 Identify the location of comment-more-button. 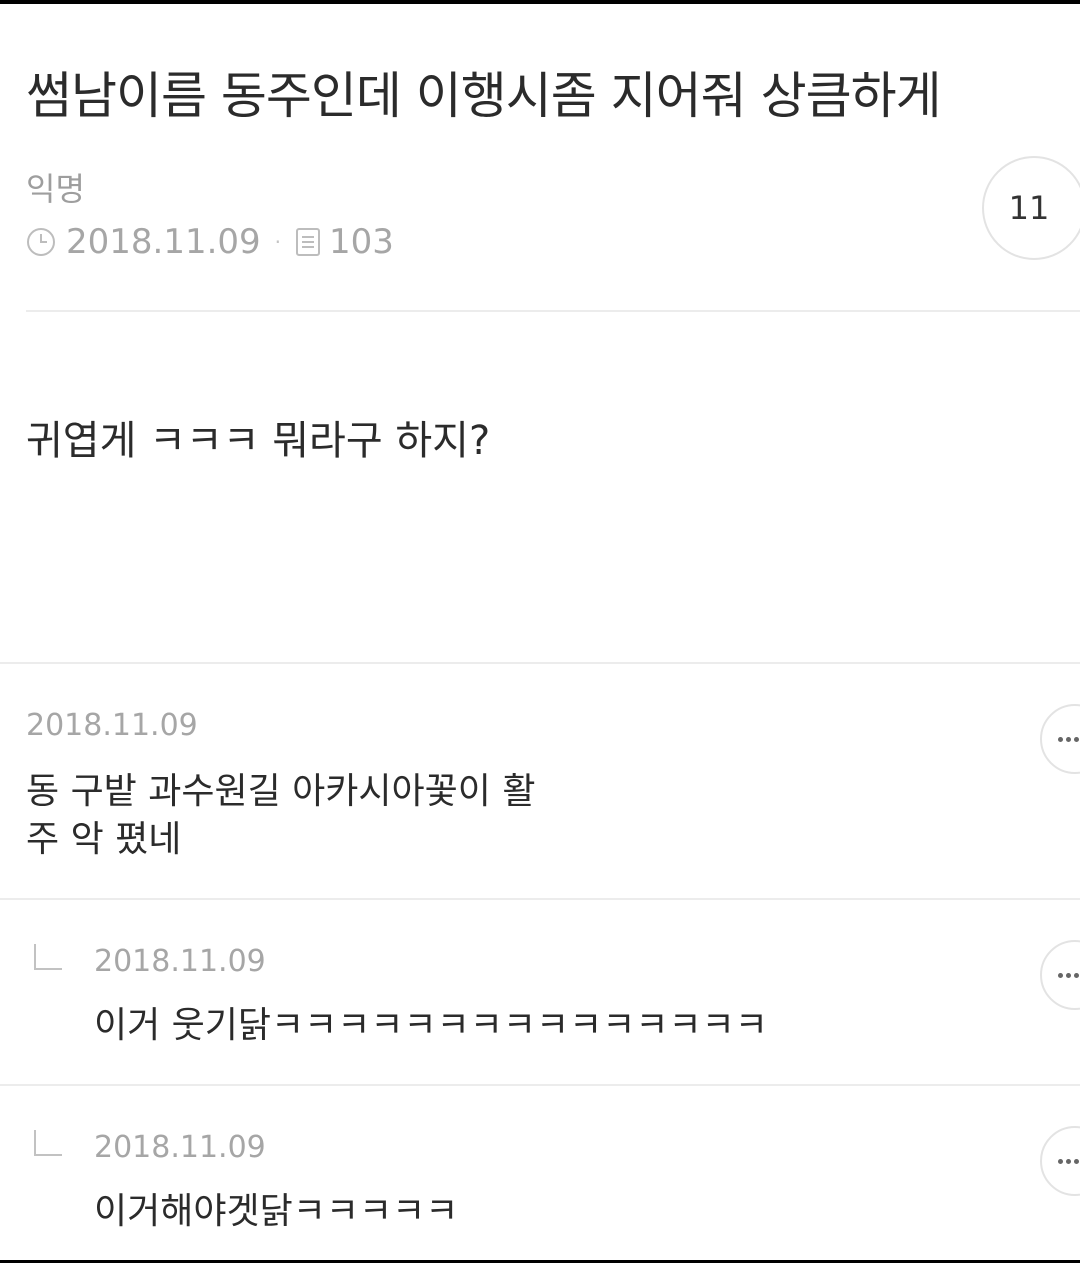
(1060, 739).